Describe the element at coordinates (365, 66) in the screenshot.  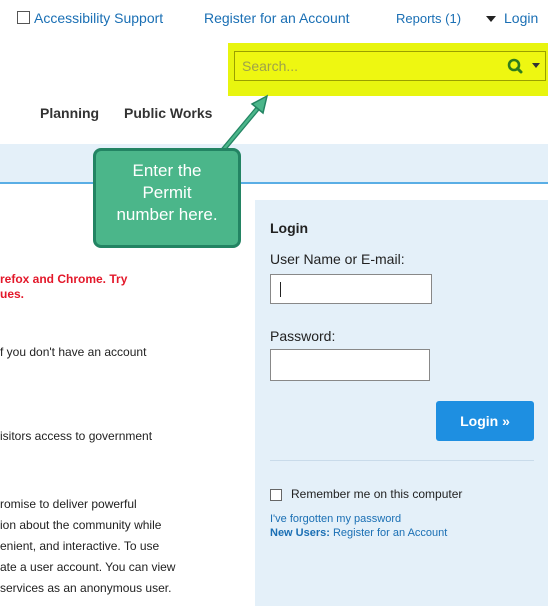
I see `search-input` at that location.